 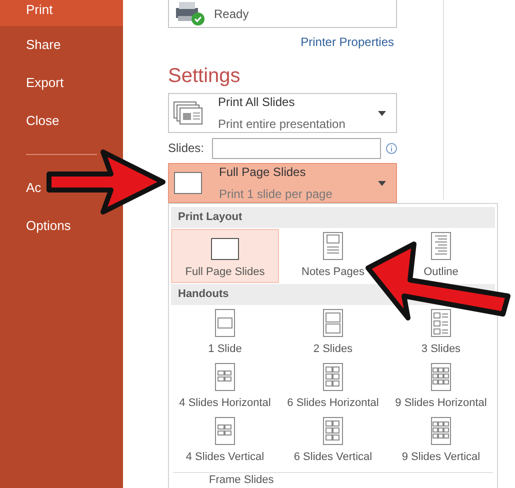 I want to click on layout-option: Full Page Slides, so click(x=225, y=256).